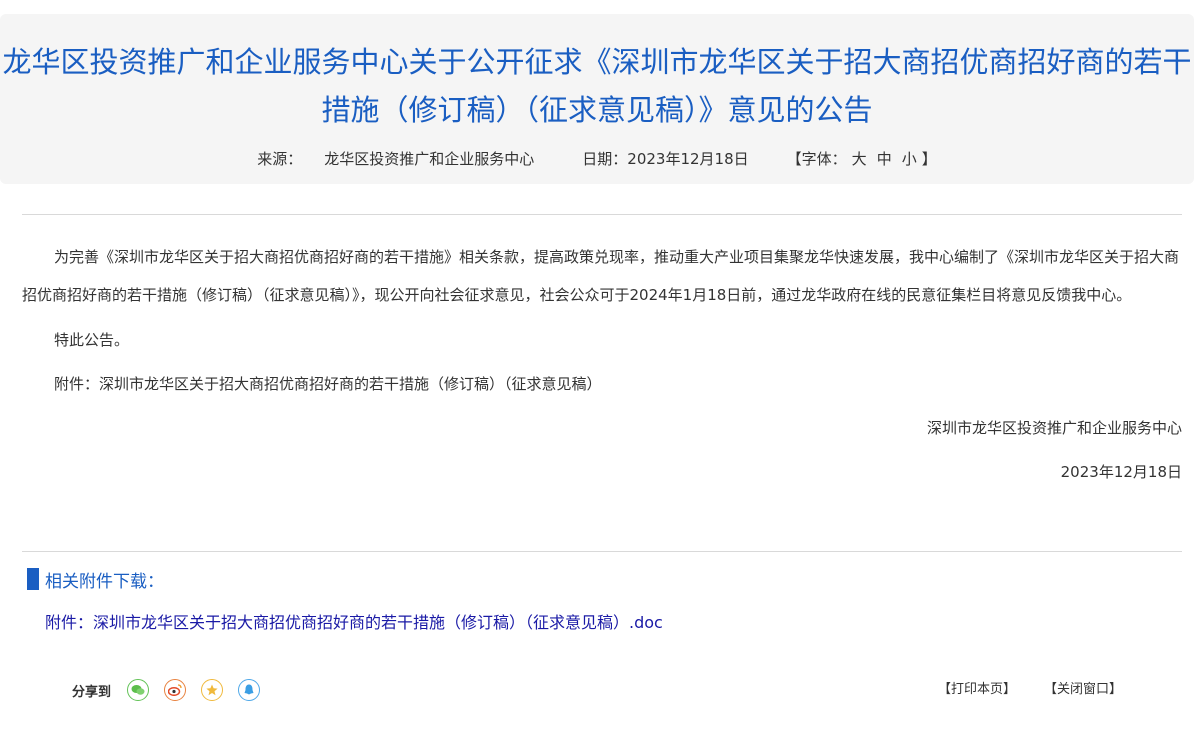 The height and width of the screenshot is (743, 1194). I want to click on font-size-control: 【字体： 大中小】, so click(862, 159).